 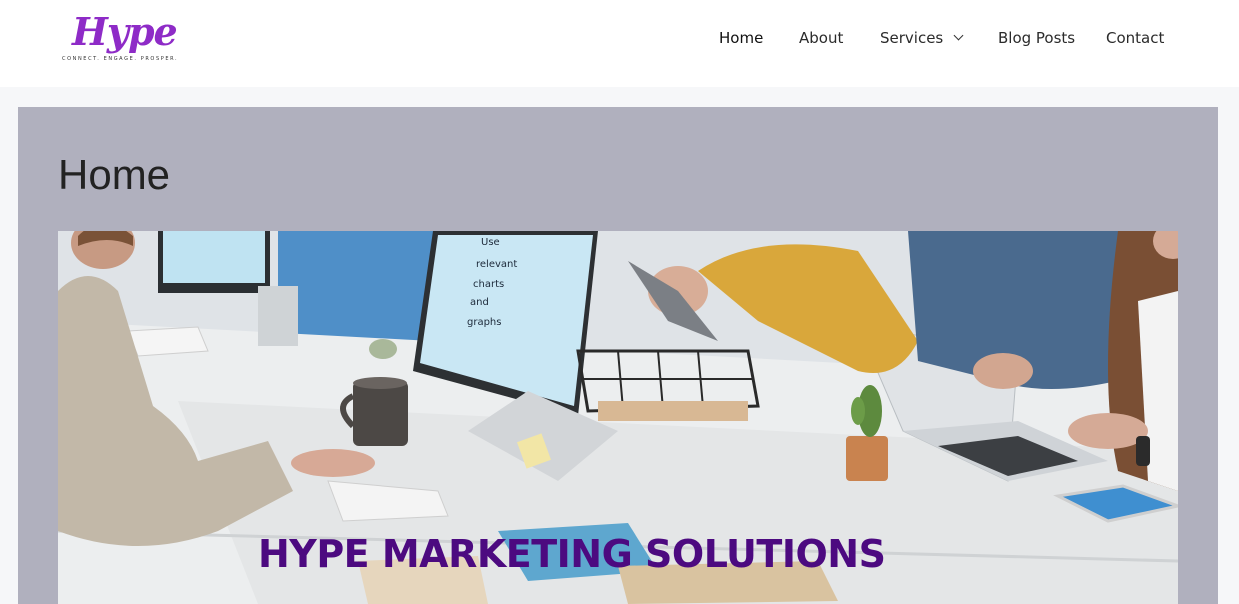 I want to click on nav-item-services: Services, so click(x=922, y=38).